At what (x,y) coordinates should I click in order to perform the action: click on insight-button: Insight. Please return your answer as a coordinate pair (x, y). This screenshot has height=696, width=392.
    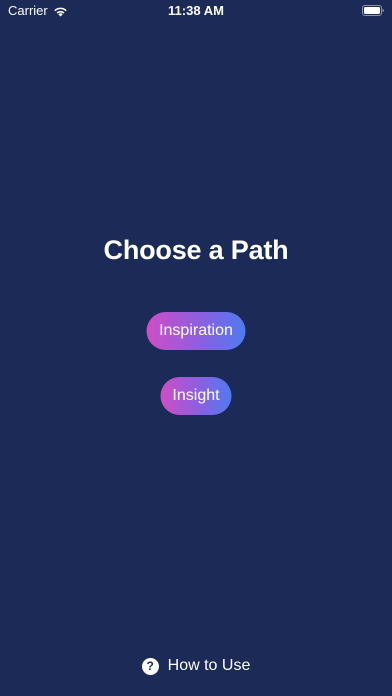
    Looking at the image, I should click on (196, 396).